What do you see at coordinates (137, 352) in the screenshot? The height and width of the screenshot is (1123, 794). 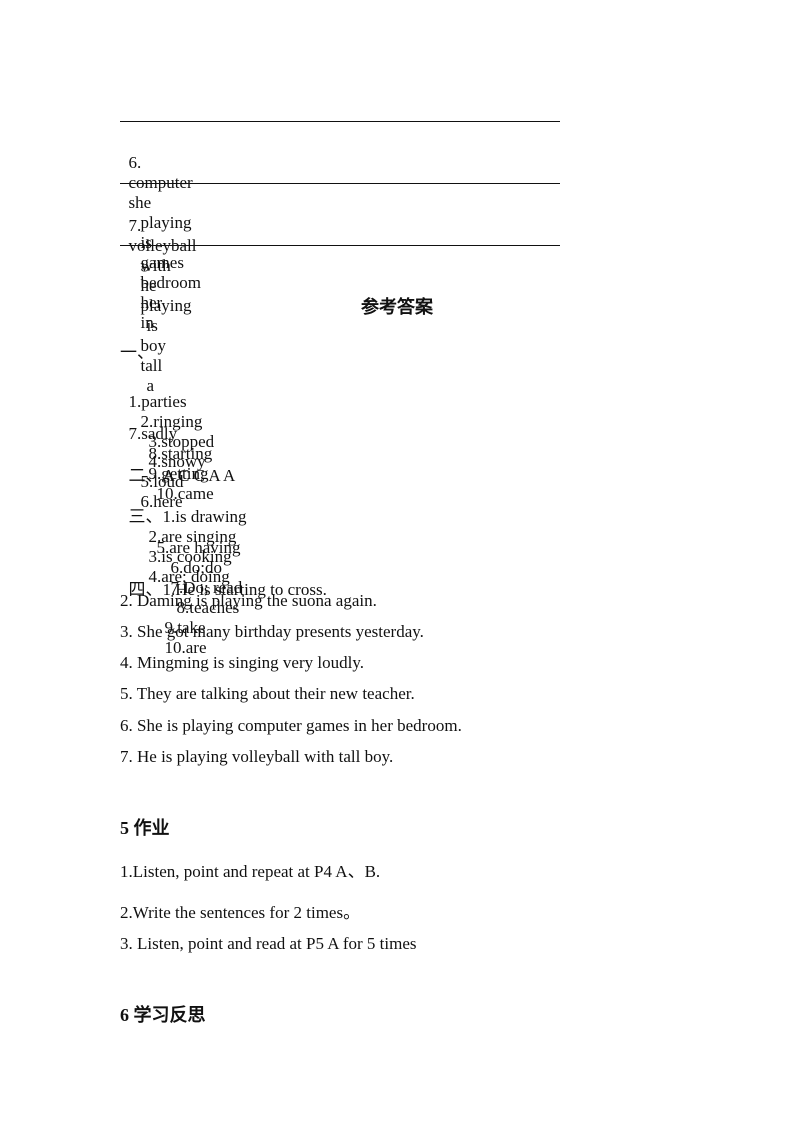 I see `section1-label: 一、` at bounding box center [137, 352].